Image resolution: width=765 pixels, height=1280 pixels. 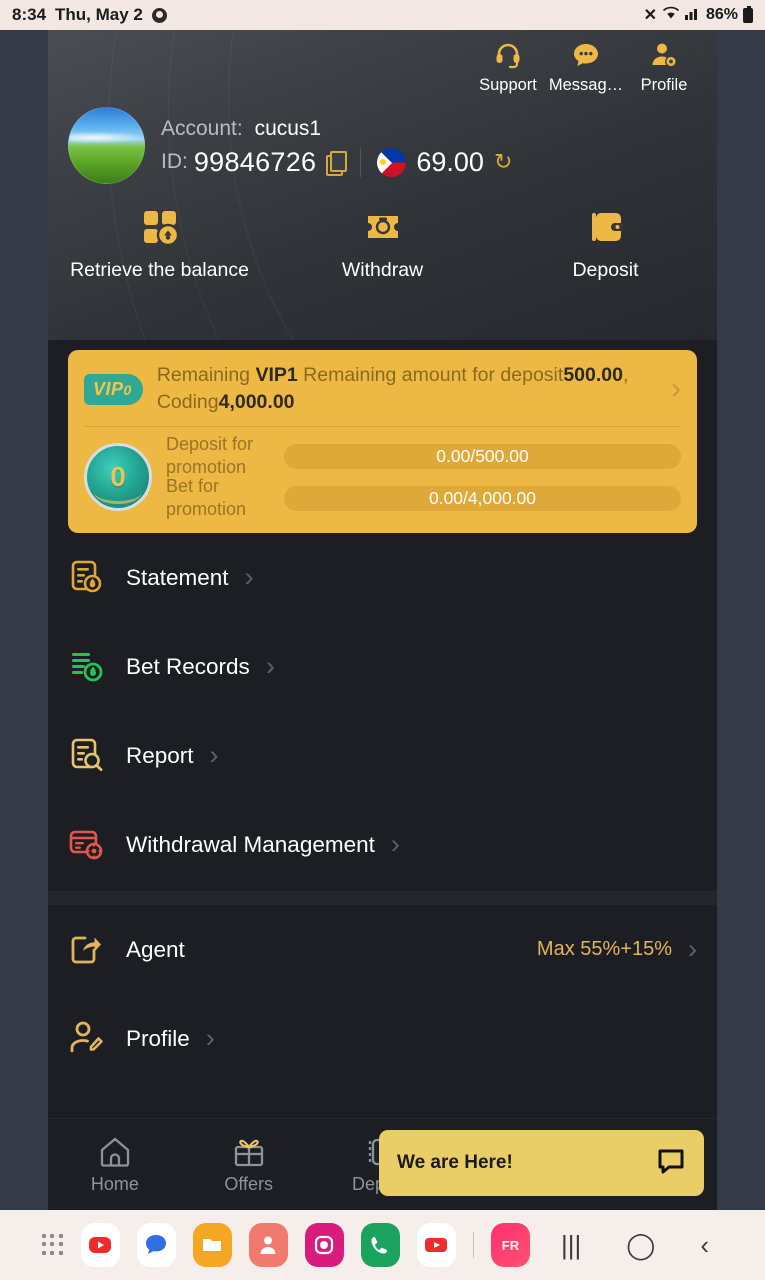 I want to click on agent-share-icon, so click(x=87, y=950).